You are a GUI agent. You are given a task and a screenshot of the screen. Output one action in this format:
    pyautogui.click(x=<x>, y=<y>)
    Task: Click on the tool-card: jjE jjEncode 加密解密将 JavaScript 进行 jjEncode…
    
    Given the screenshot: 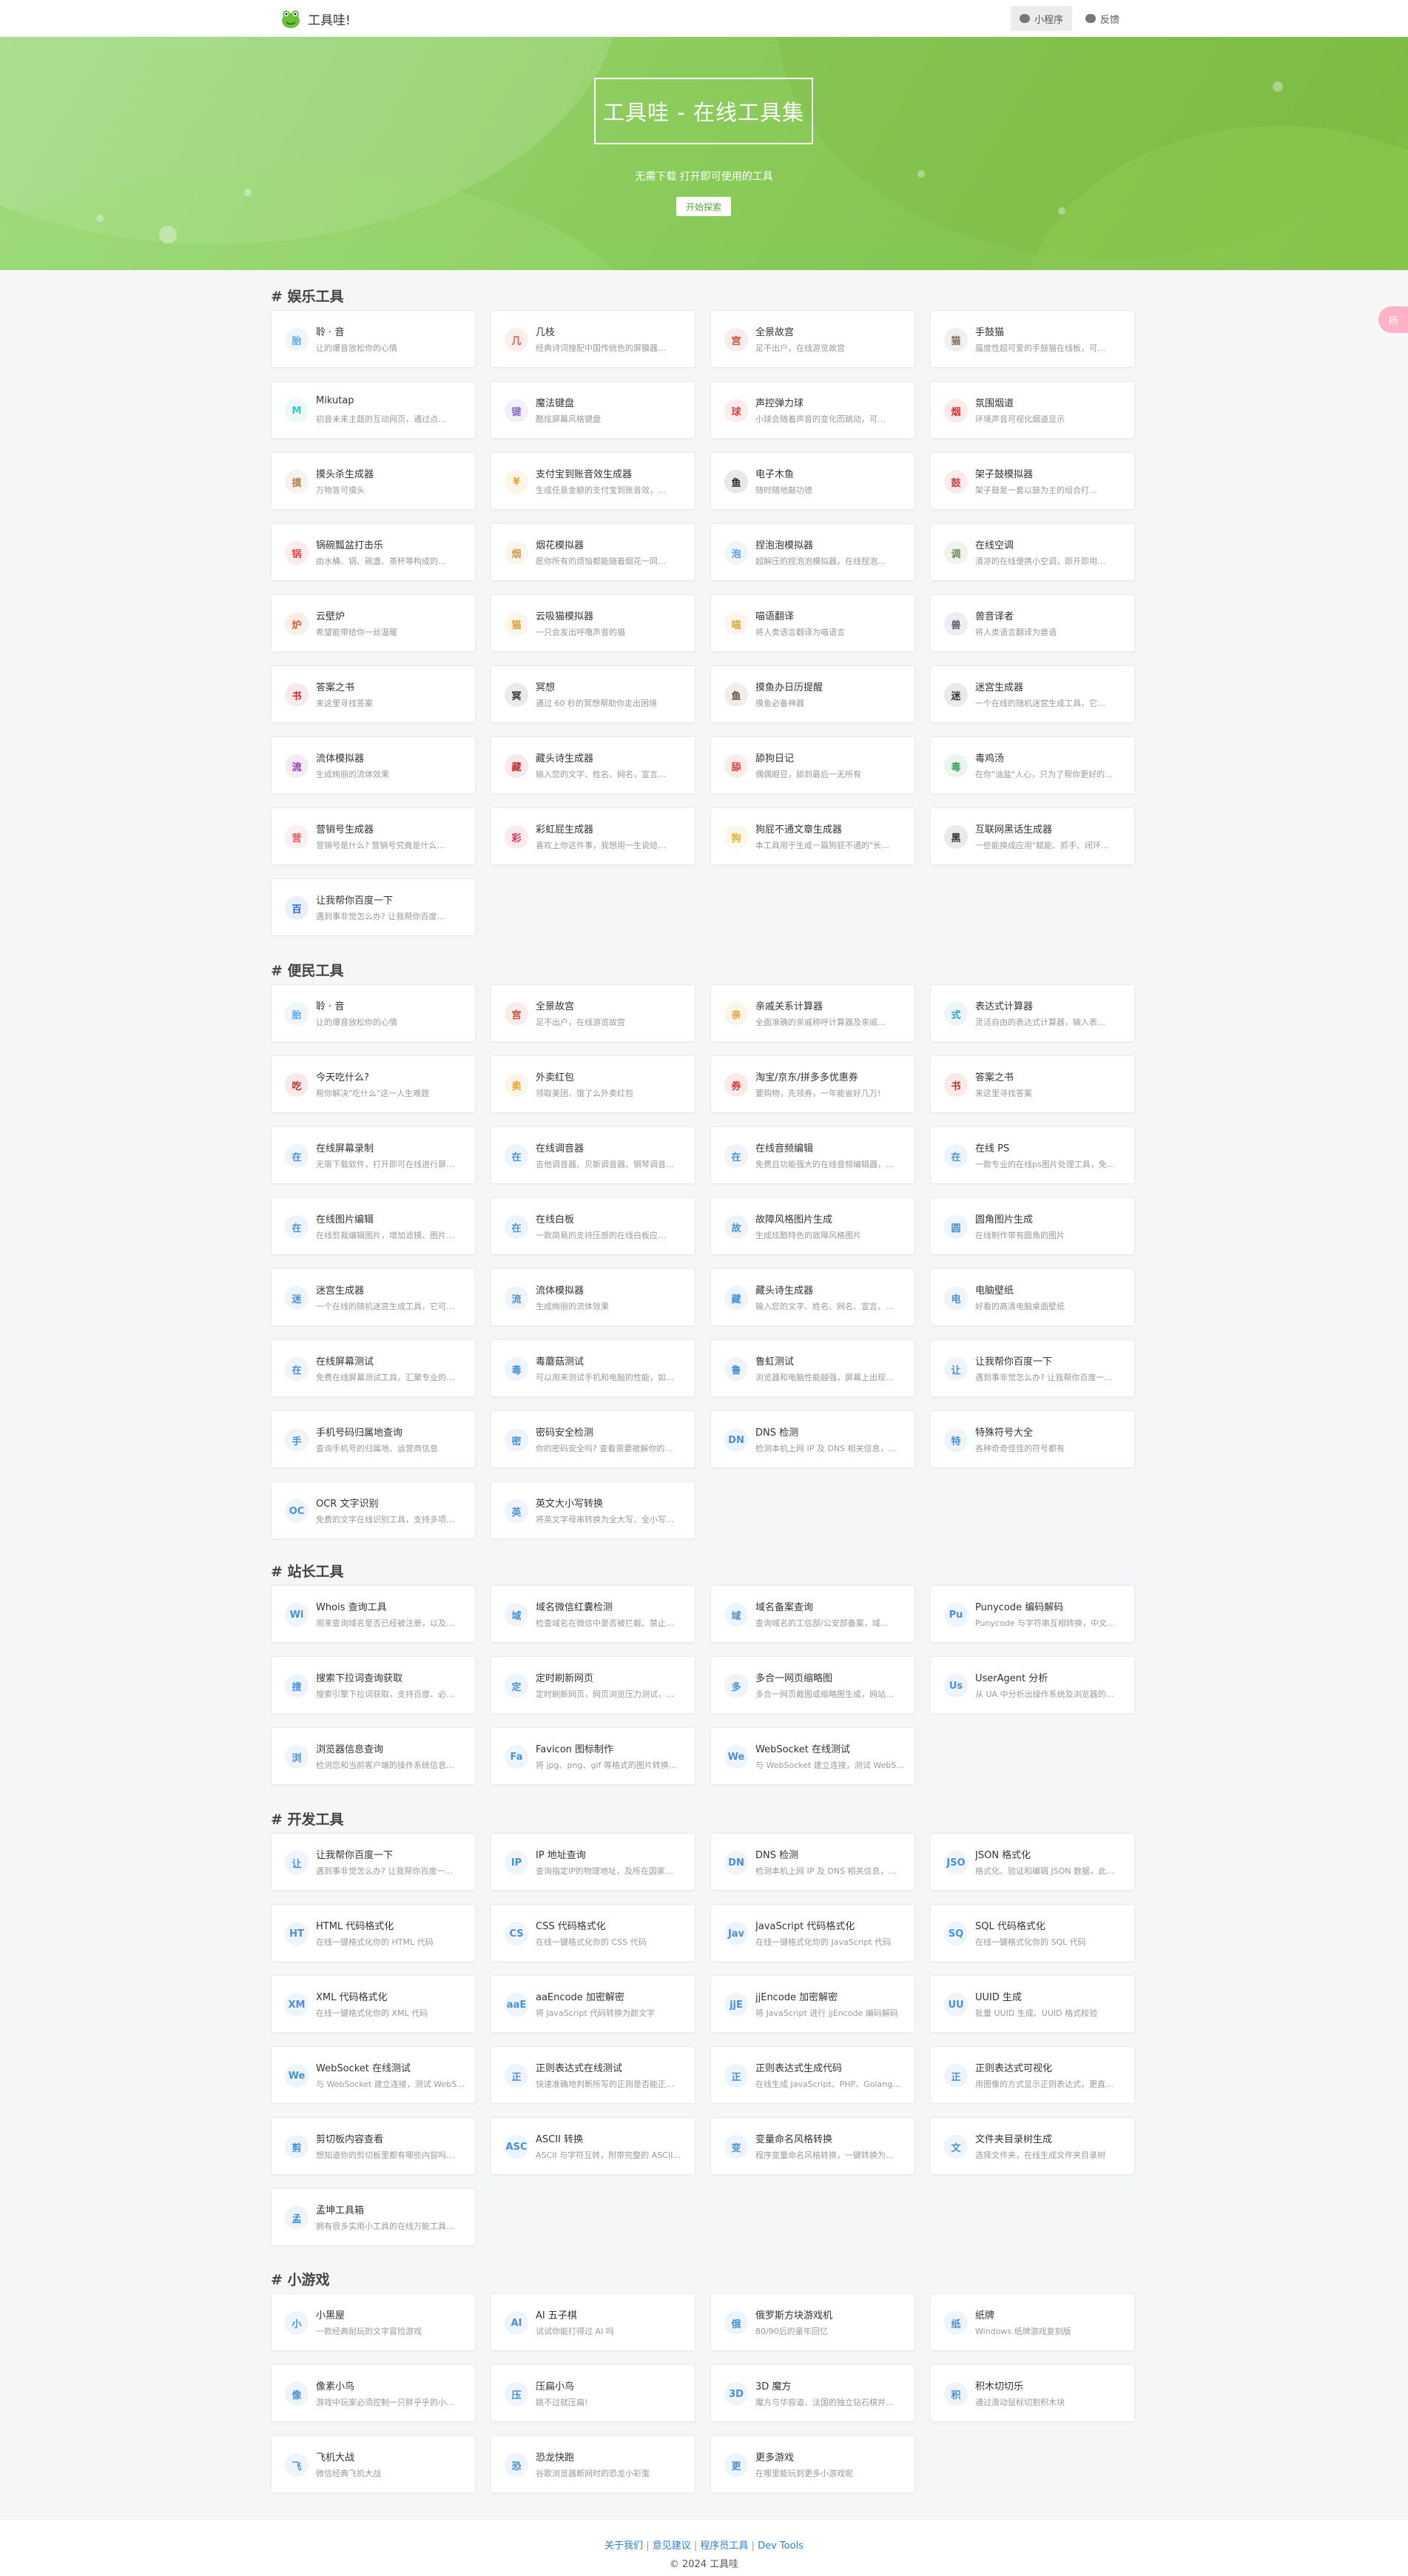 What is the action you would take?
    pyautogui.click(x=812, y=2004)
    